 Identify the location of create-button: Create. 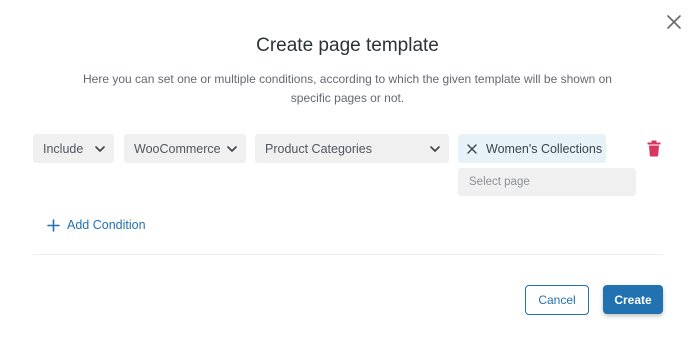
(633, 299).